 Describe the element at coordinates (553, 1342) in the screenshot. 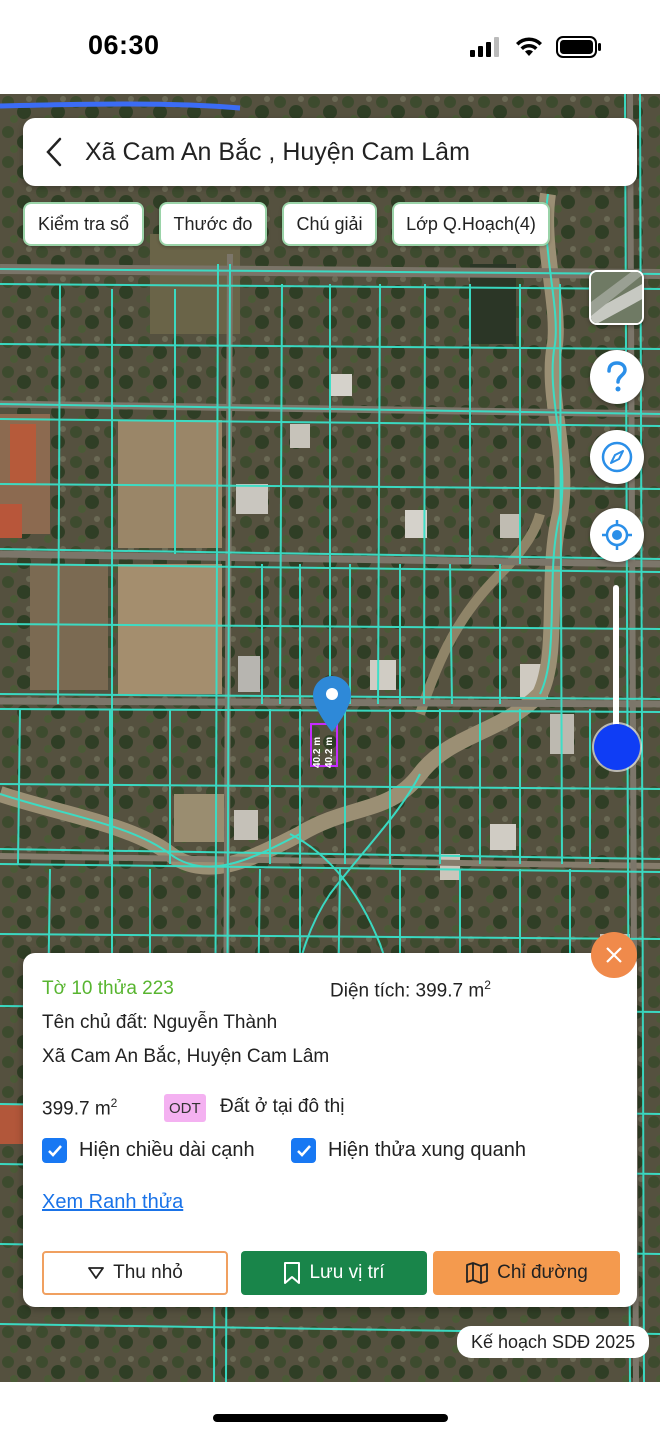

I see `plan-year-badge: Kế hoạch SDĐ 2025` at that location.